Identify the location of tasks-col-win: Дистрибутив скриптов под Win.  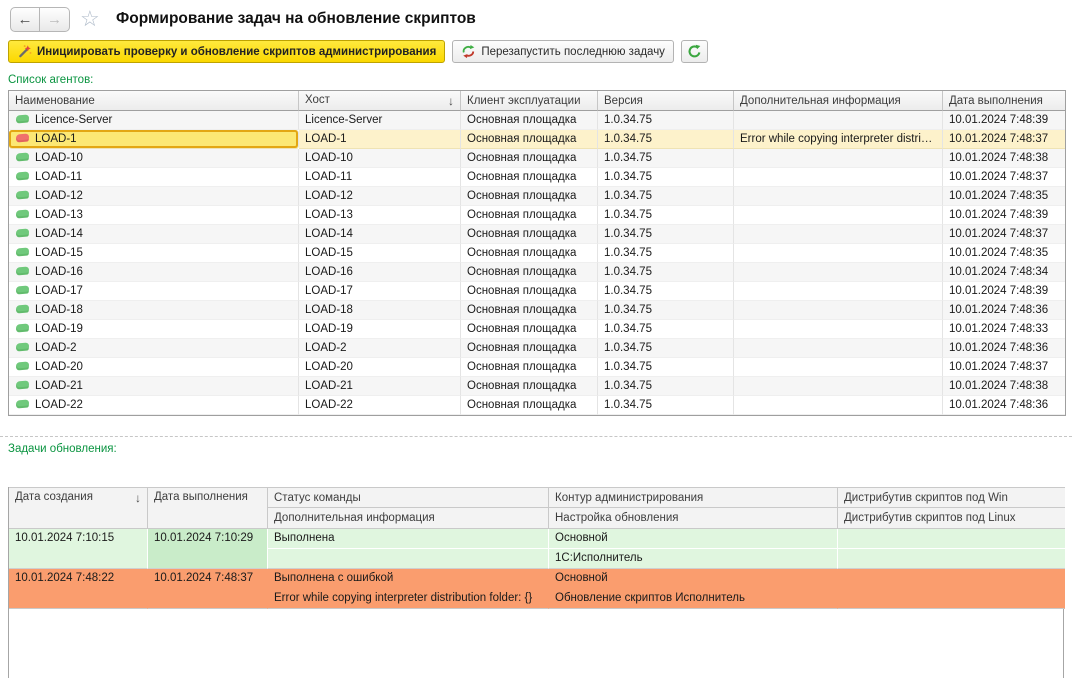
(951, 497).